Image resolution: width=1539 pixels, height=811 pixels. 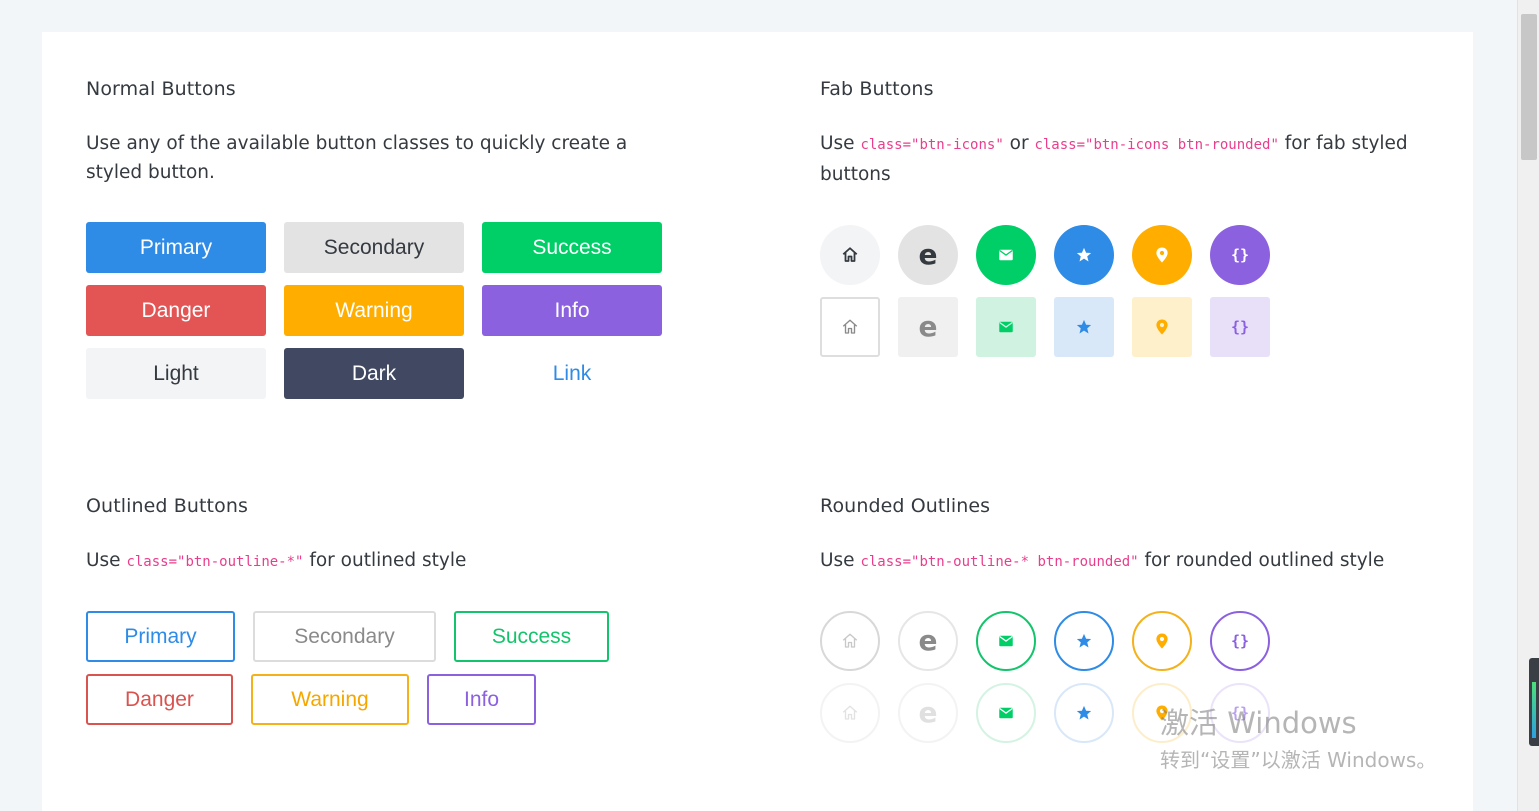 I want to click on fab-row-soft: e {}, so click(x=1130, y=327).